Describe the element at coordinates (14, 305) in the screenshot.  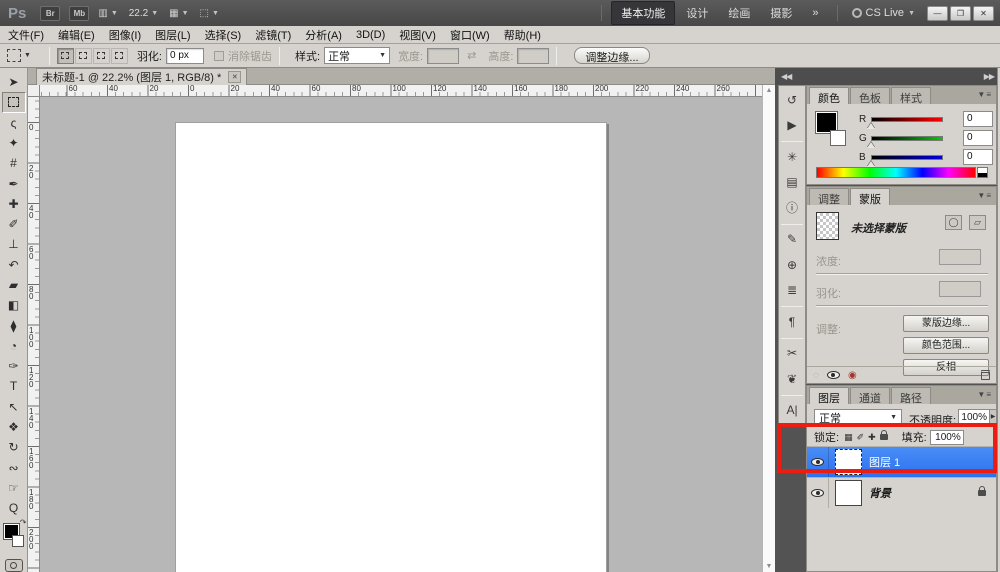
I see `gradient-tool: ◧` at that location.